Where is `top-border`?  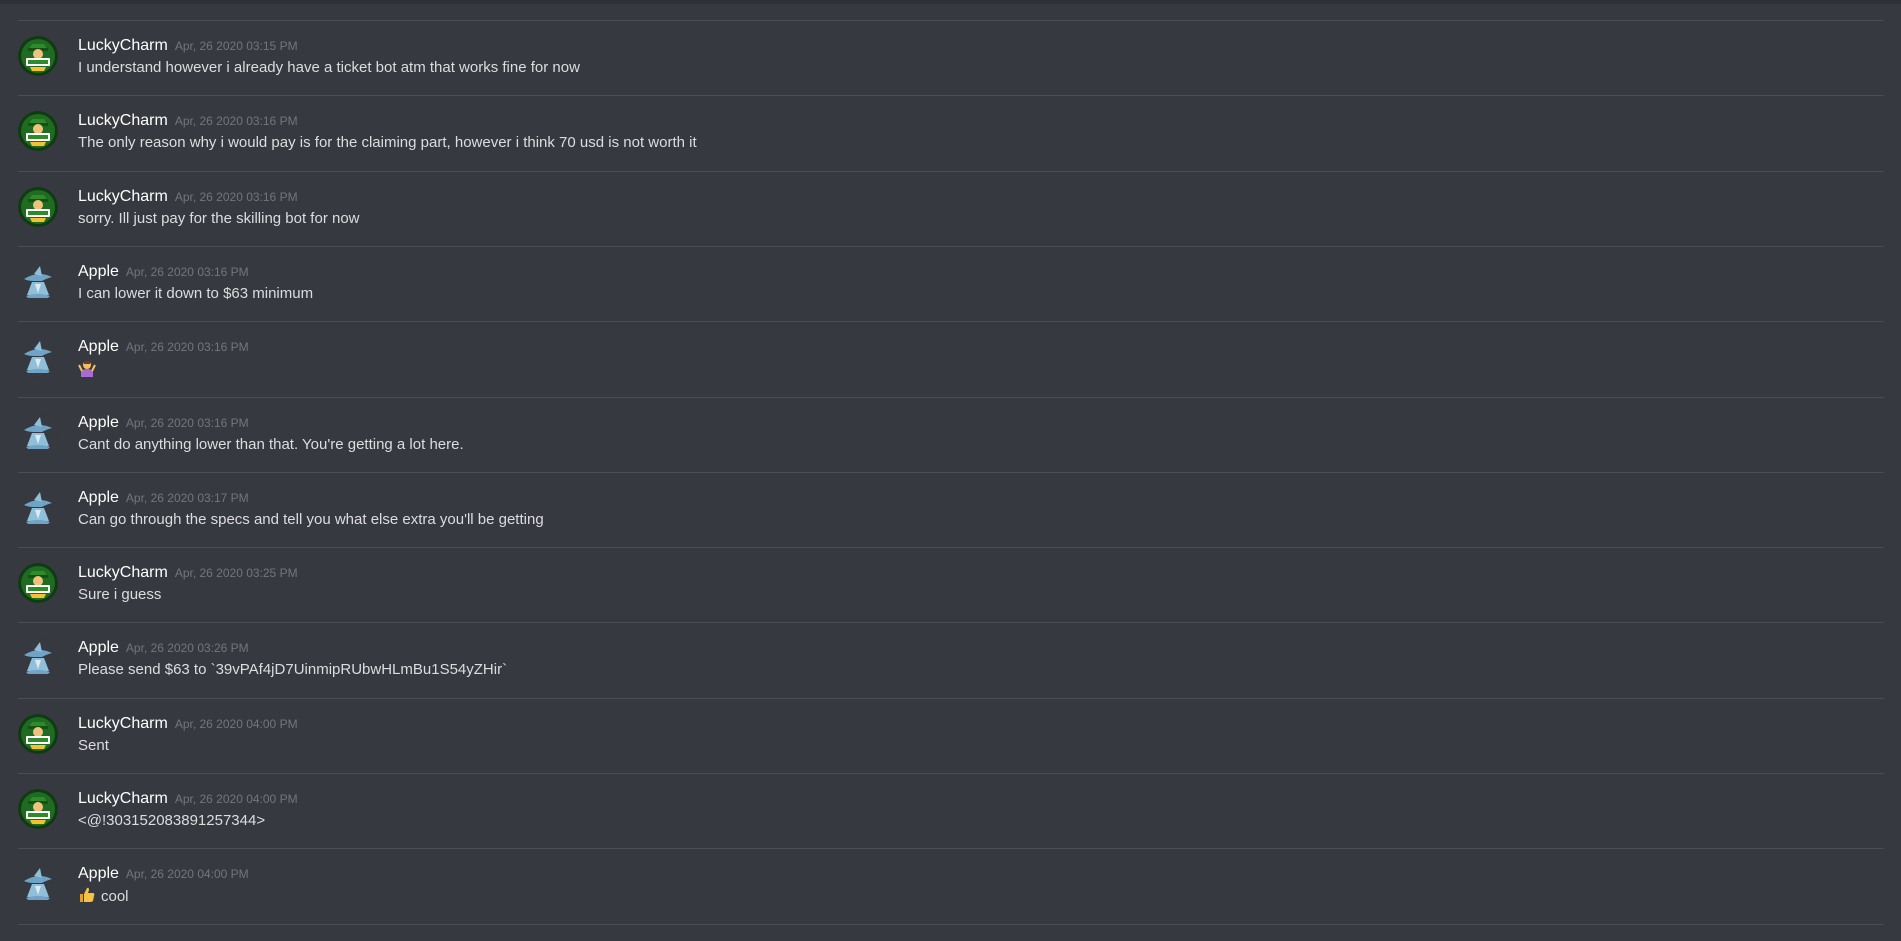
top-border is located at coordinates (950, 2).